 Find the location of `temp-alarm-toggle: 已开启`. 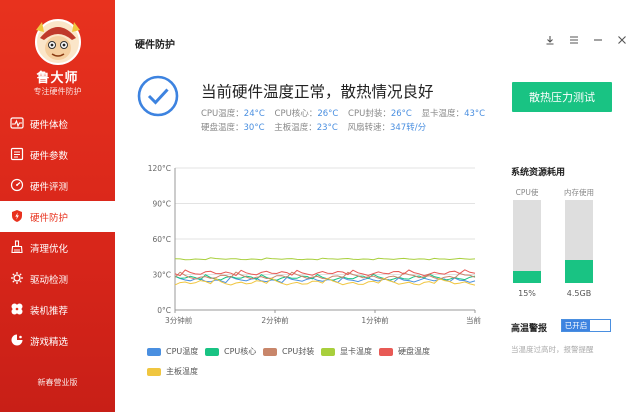

temp-alarm-toggle: 已开启 is located at coordinates (586, 325).